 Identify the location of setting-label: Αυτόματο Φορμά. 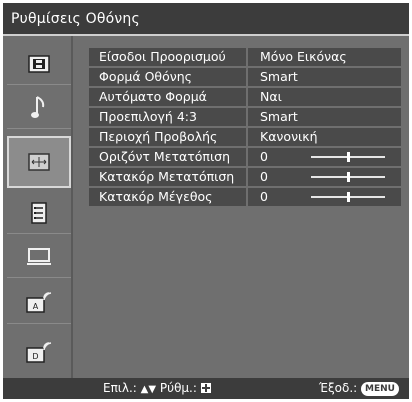
(167, 97).